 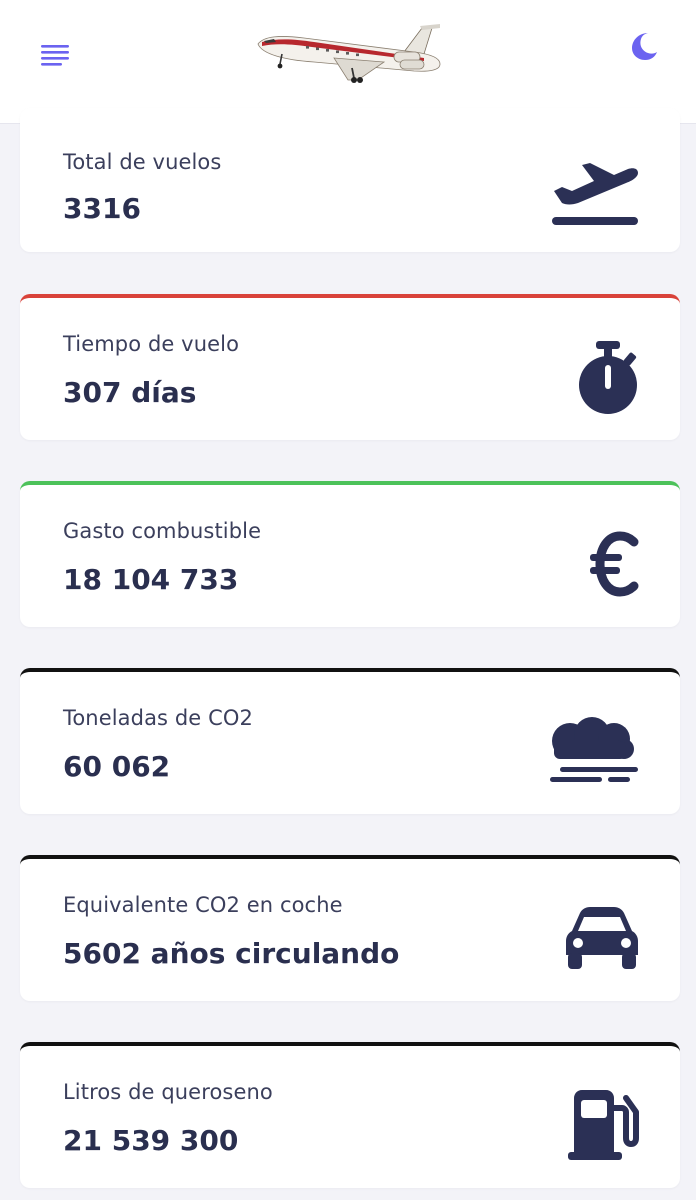 I want to click on stat-card-fuel-cost: Gasto combustible 18 104 733, so click(x=350, y=554).